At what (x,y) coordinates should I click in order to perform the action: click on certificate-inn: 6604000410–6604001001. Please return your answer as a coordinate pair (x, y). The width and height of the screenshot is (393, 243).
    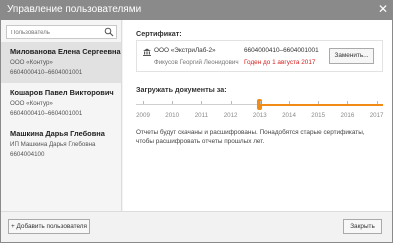
    Looking at the image, I should click on (281, 50).